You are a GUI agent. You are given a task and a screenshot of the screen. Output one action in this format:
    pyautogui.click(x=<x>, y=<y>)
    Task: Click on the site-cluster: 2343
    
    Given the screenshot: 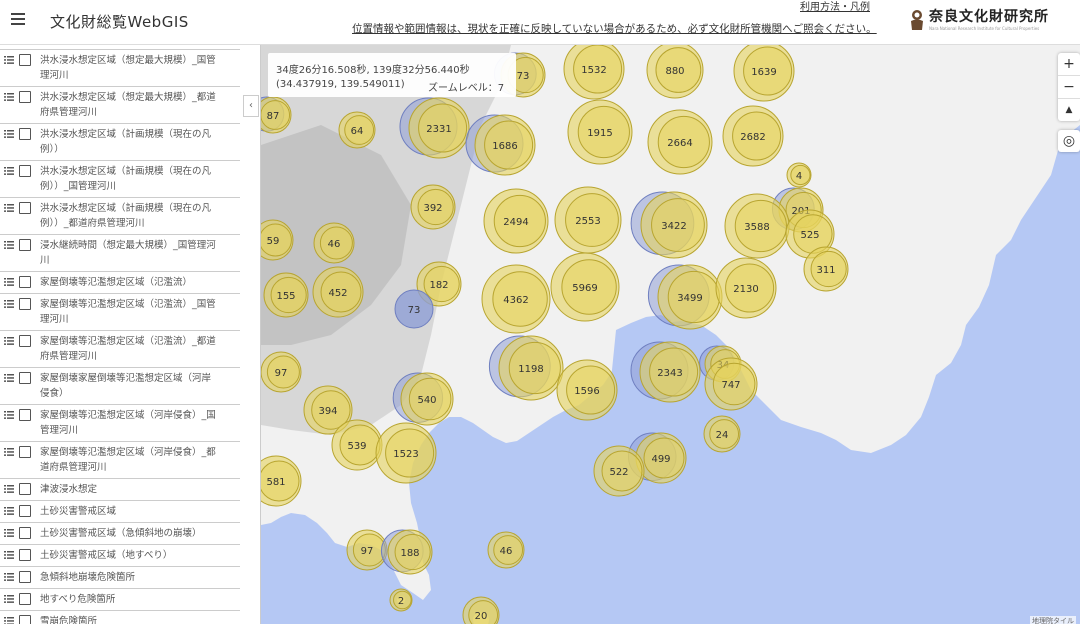 What is the action you would take?
    pyautogui.click(x=665, y=372)
    